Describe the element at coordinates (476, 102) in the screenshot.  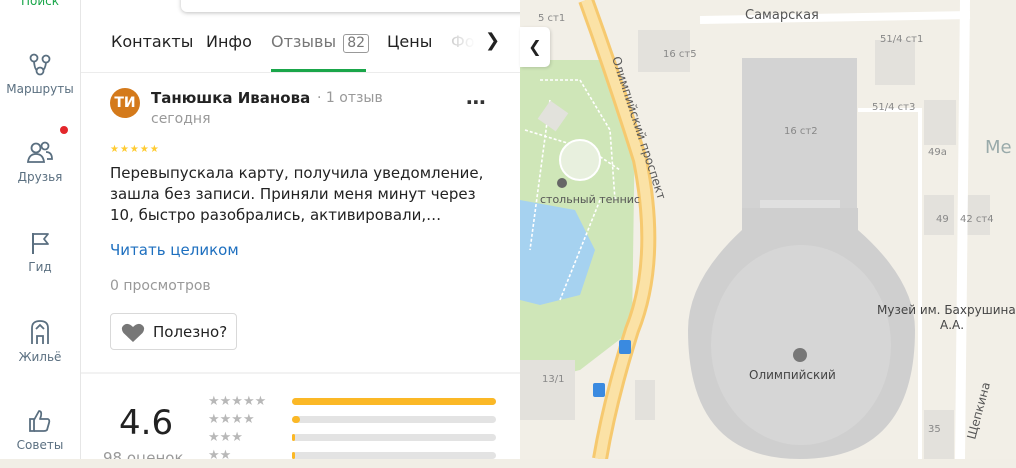
I see `more-options-icon: ⋯` at that location.